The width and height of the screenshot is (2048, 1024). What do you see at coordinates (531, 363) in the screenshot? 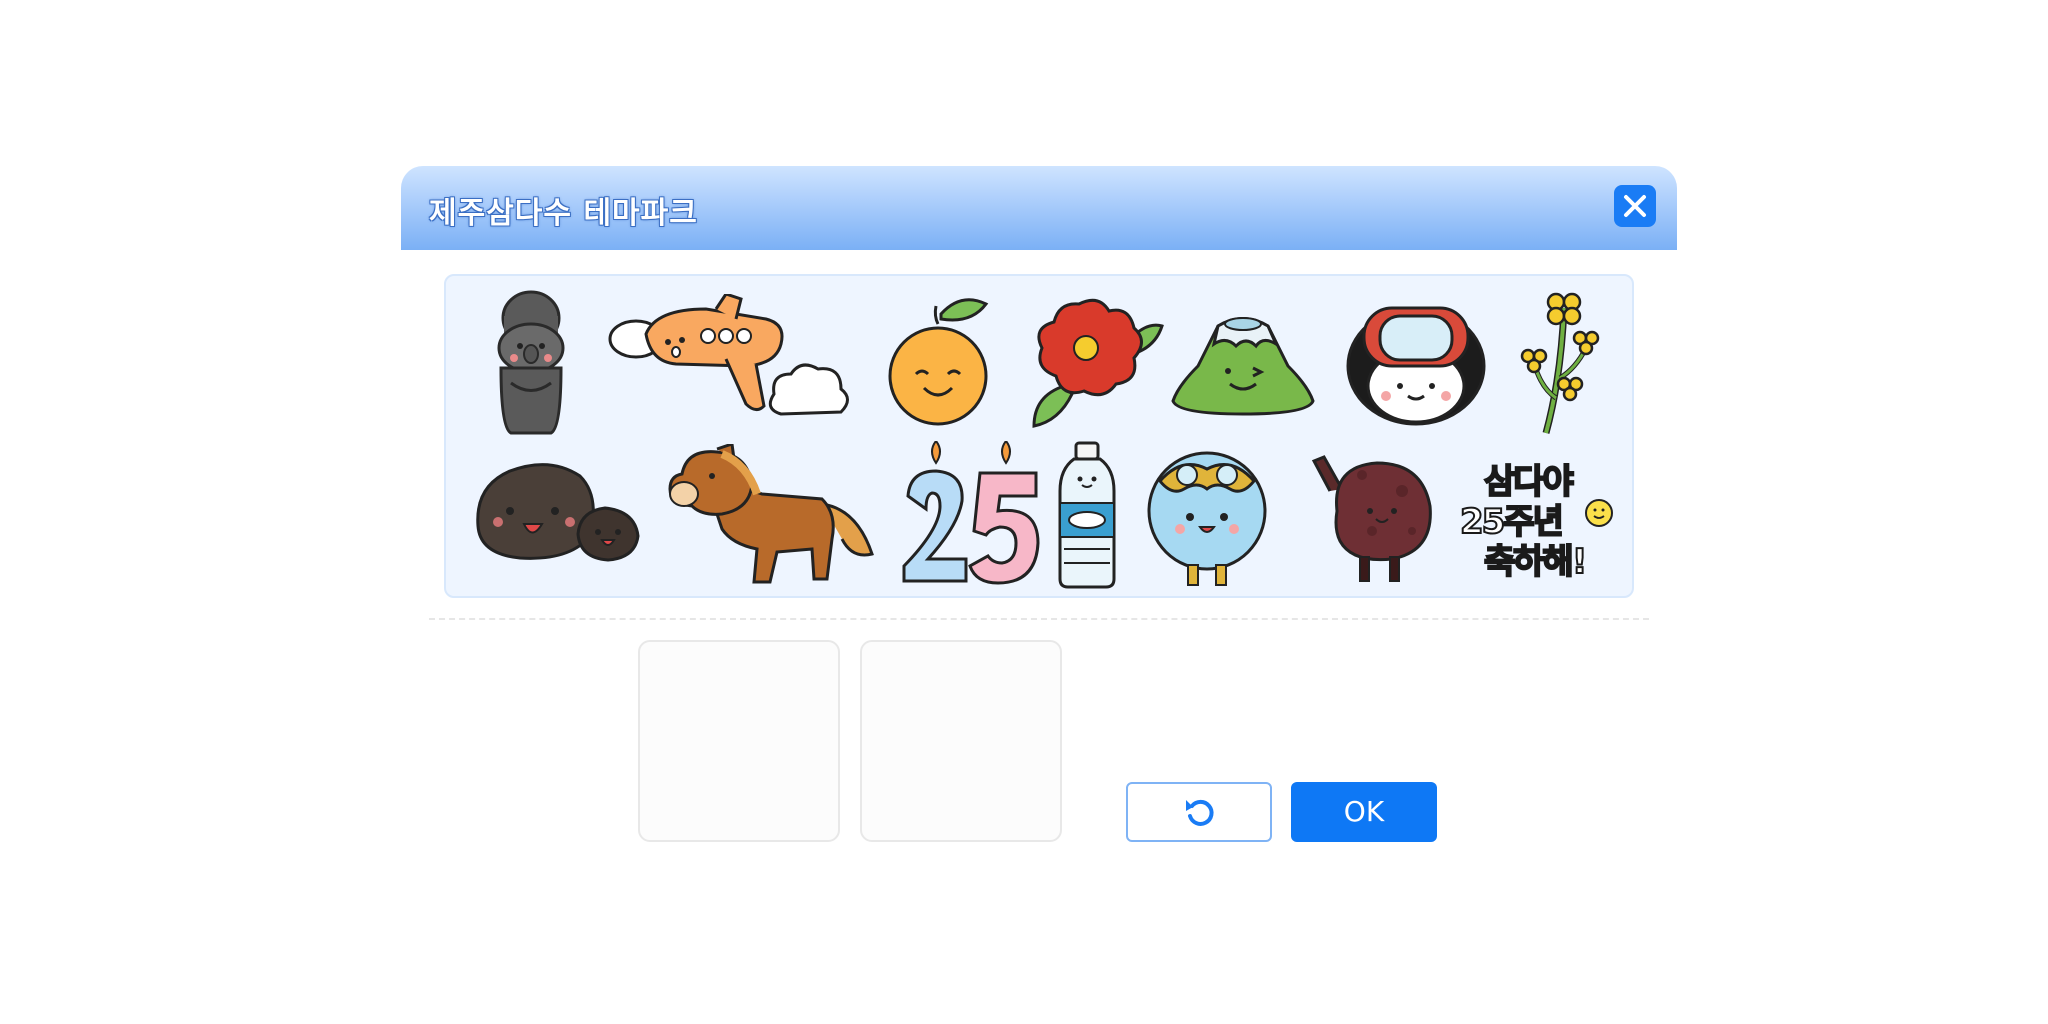
I see `sticker-dol-hareubang` at bounding box center [531, 363].